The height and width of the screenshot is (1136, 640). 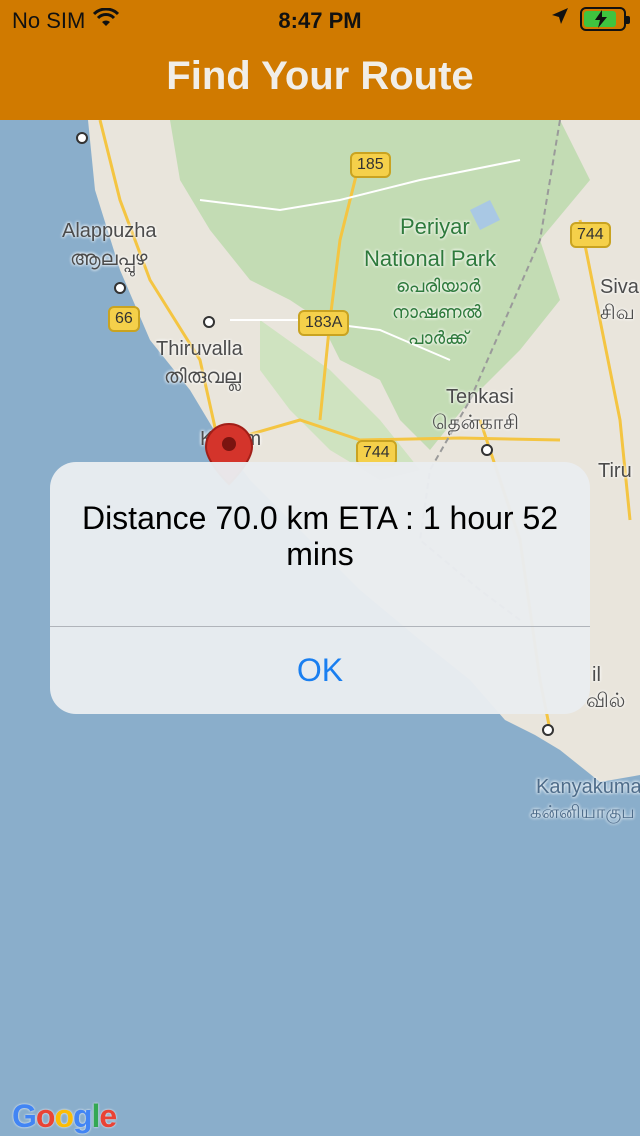 What do you see at coordinates (109, 231) in the screenshot?
I see `map-label-alappuzha: Alappuzha` at bounding box center [109, 231].